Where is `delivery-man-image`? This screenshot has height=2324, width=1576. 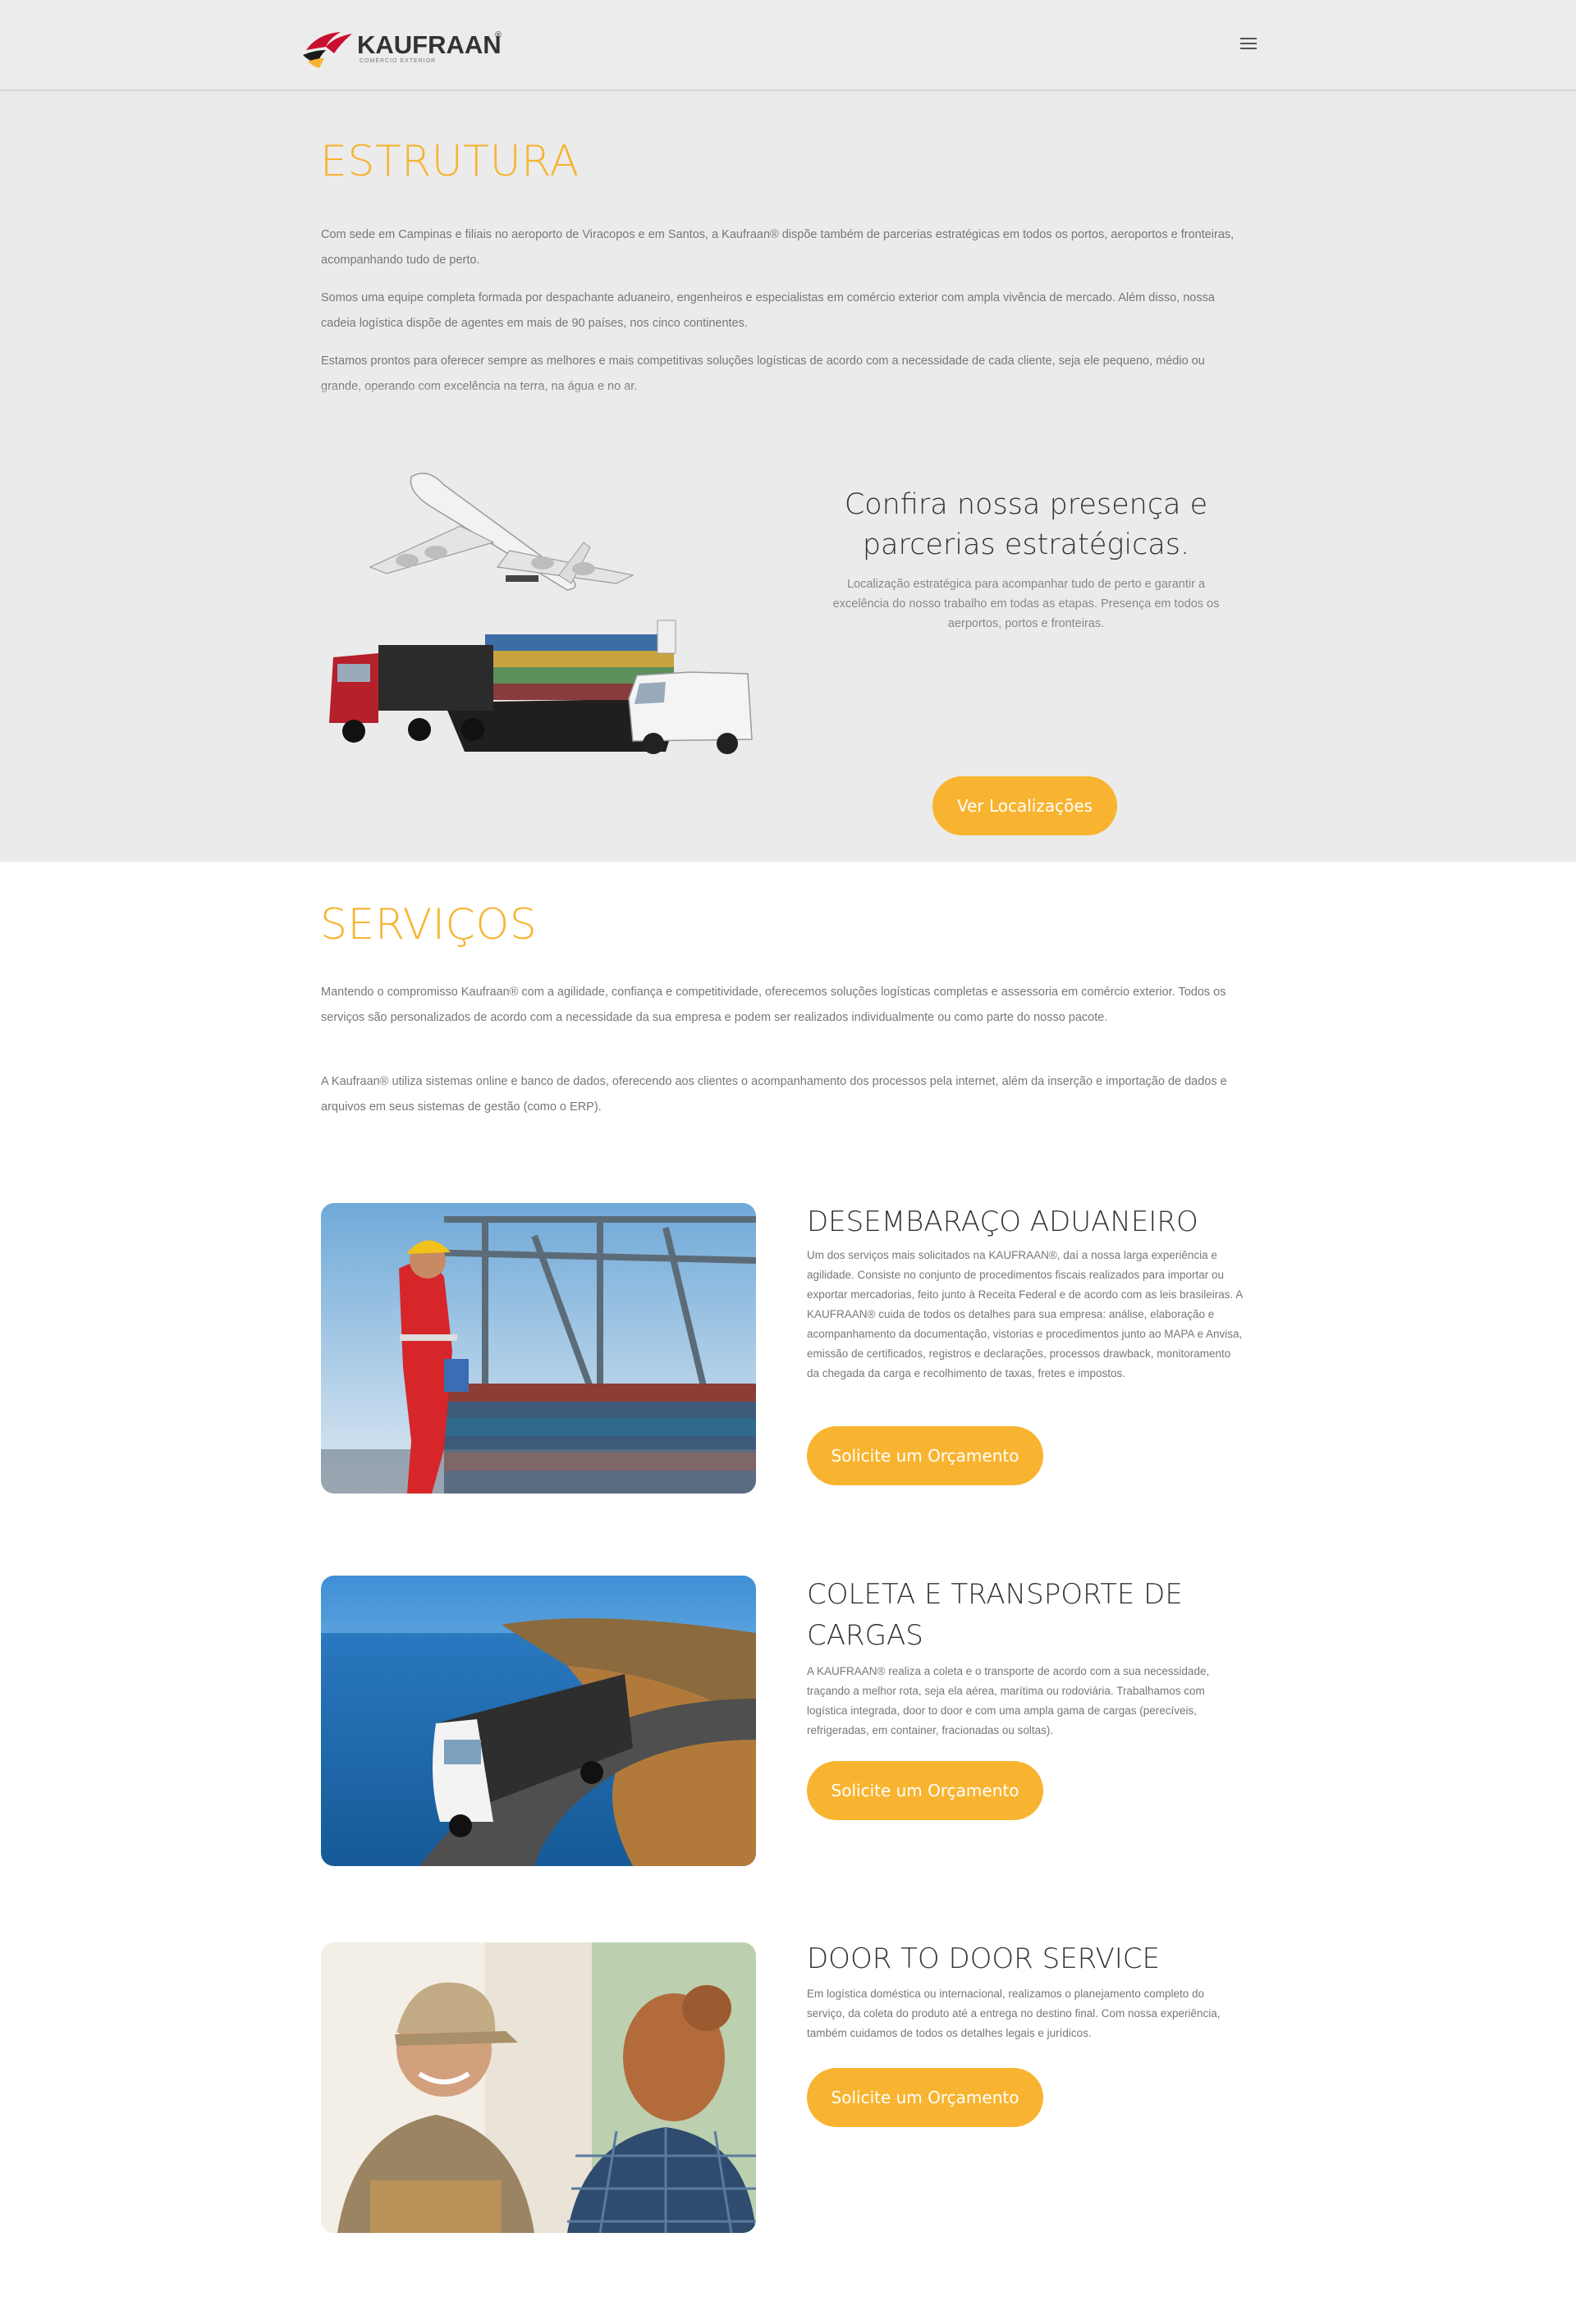 delivery-man-image is located at coordinates (538, 2087).